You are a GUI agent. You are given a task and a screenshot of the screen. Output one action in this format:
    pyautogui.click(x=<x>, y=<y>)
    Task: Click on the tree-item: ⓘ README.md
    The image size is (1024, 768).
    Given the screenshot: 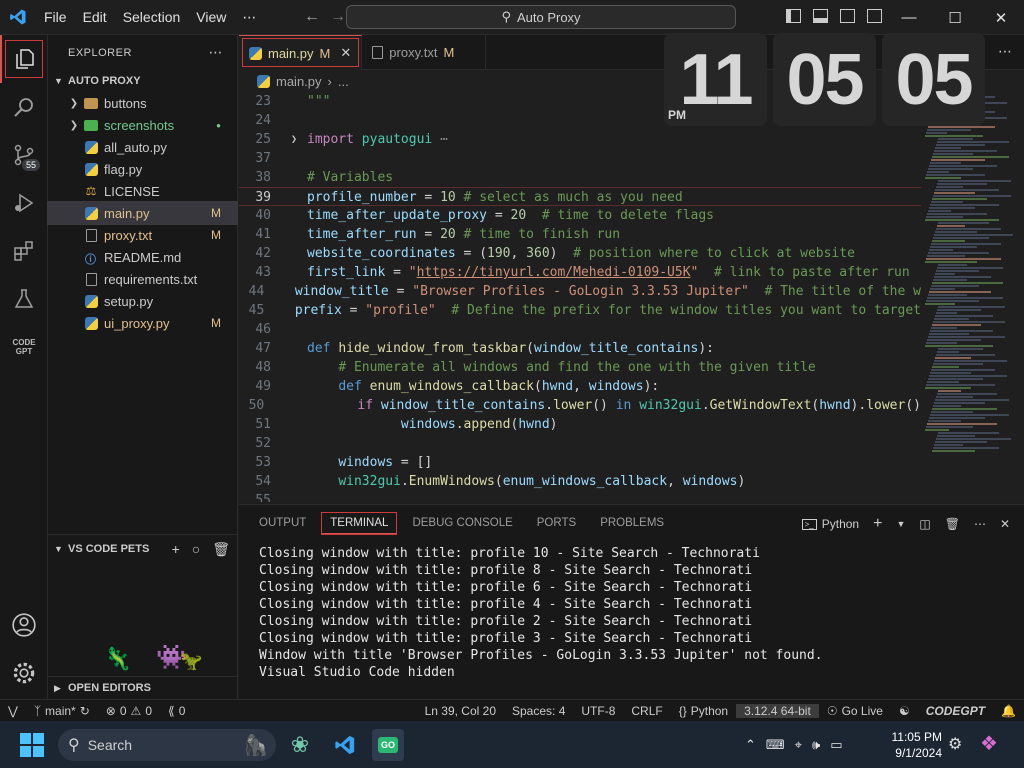 What is the action you would take?
    pyautogui.click(x=142, y=257)
    